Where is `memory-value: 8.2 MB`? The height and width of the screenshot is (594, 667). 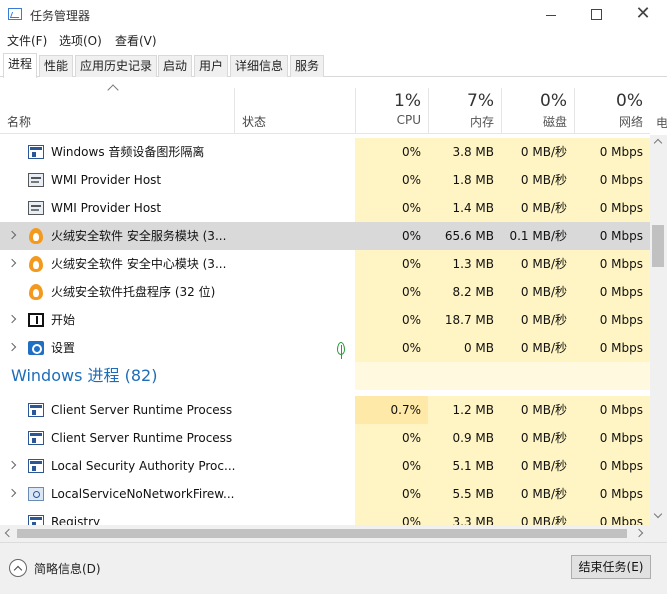
memory-value: 8.2 MB is located at coordinates (464, 292).